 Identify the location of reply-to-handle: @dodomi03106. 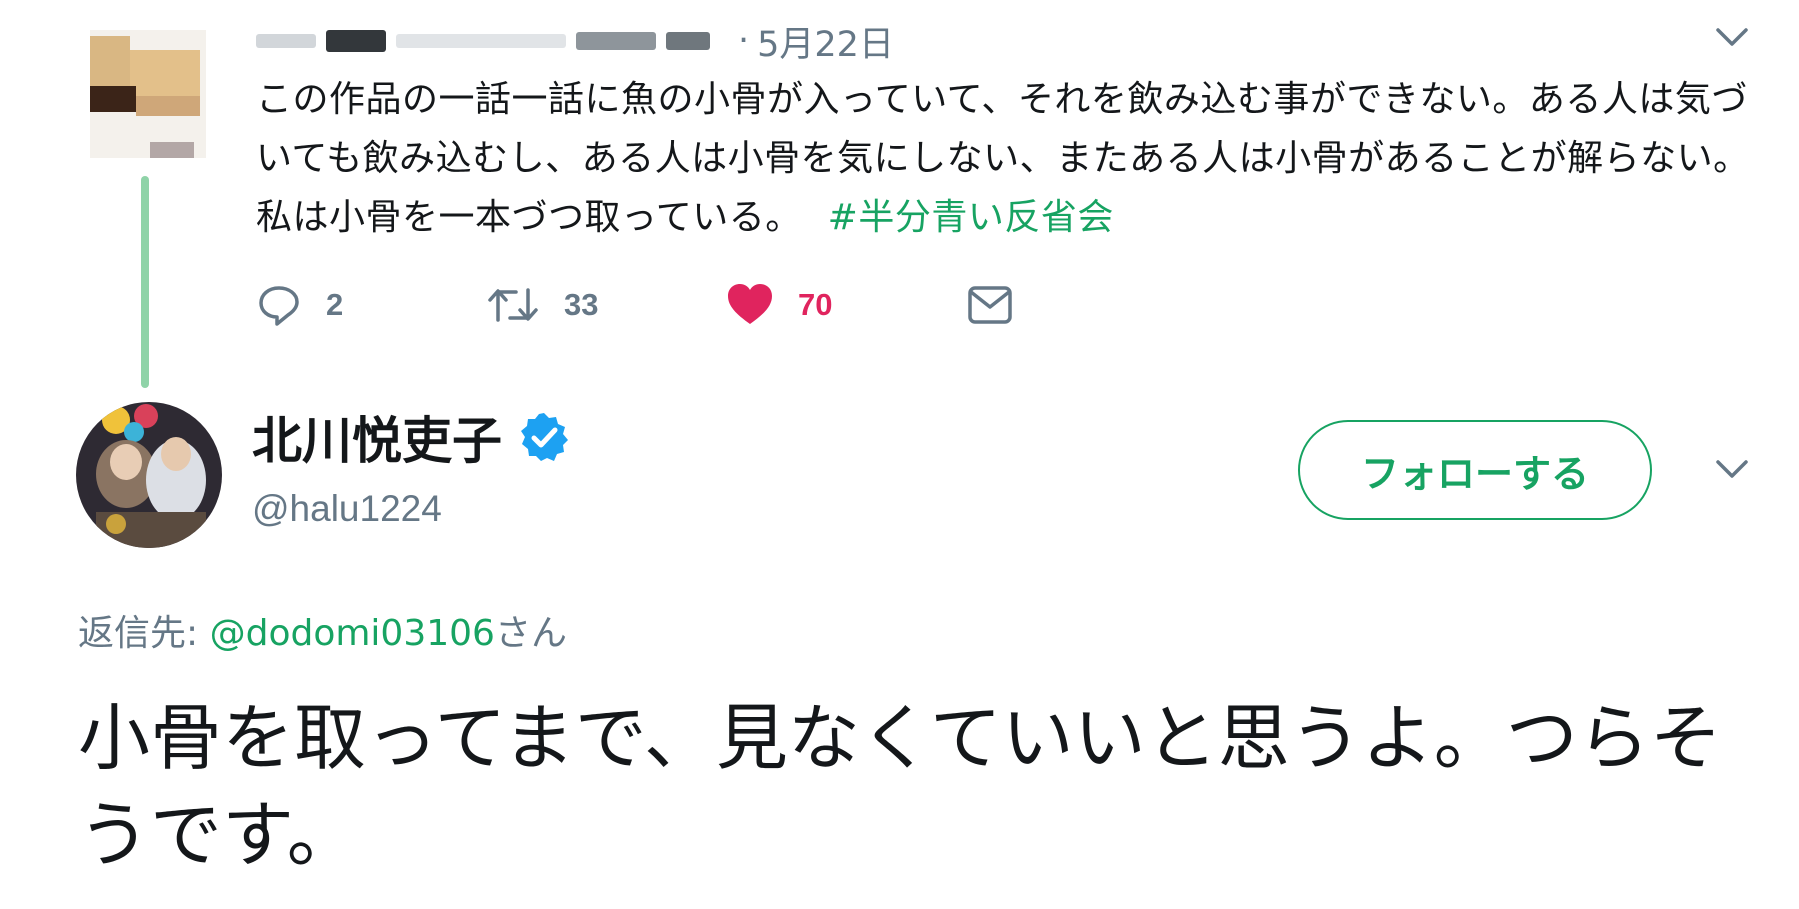
(352, 633).